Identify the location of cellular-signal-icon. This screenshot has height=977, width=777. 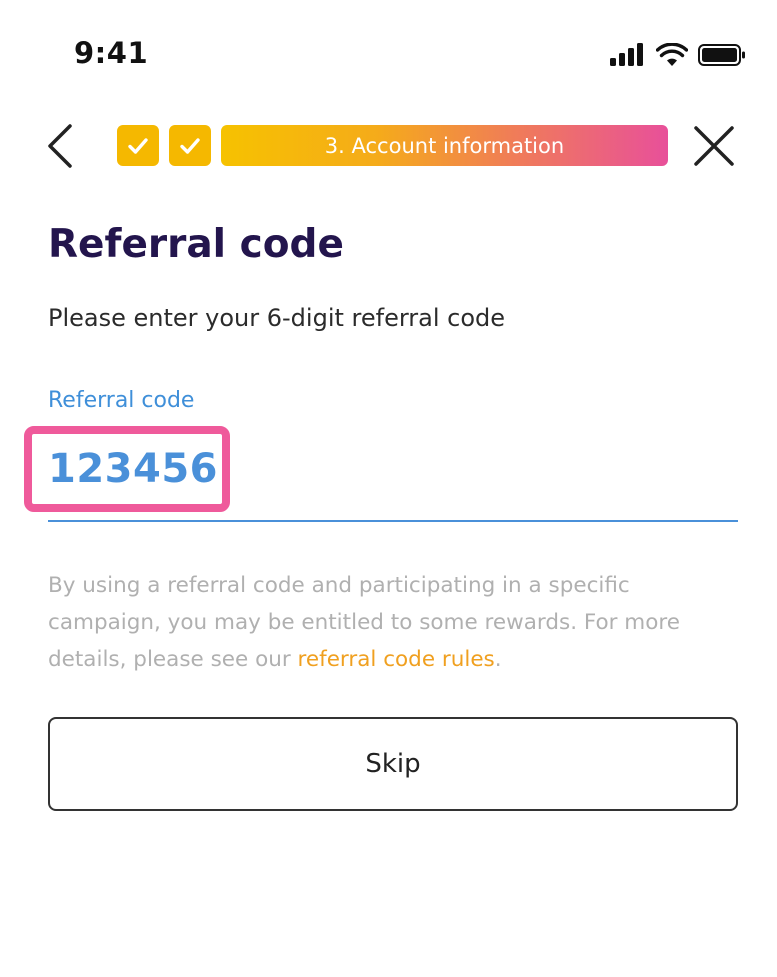
(626, 54).